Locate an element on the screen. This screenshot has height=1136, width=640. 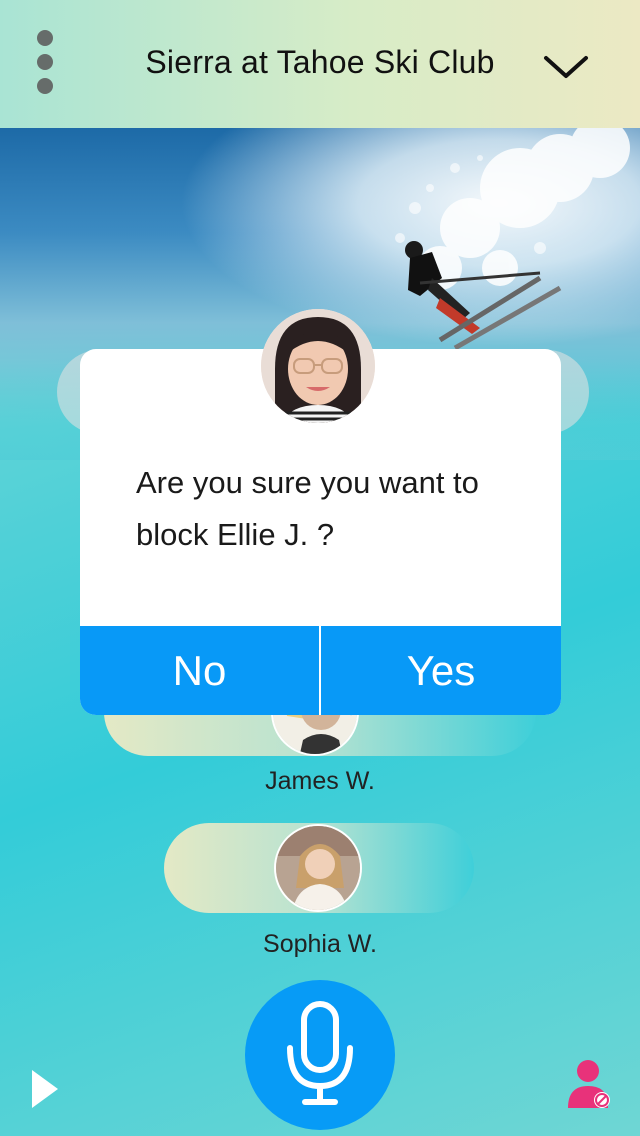
member-pill-sophia is located at coordinates (319, 868).